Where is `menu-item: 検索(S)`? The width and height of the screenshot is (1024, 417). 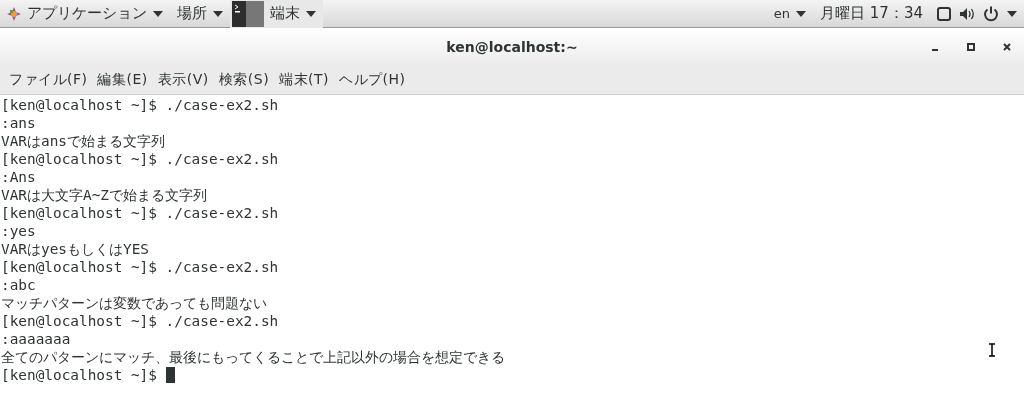 menu-item: 検索(S) is located at coordinates (244, 80).